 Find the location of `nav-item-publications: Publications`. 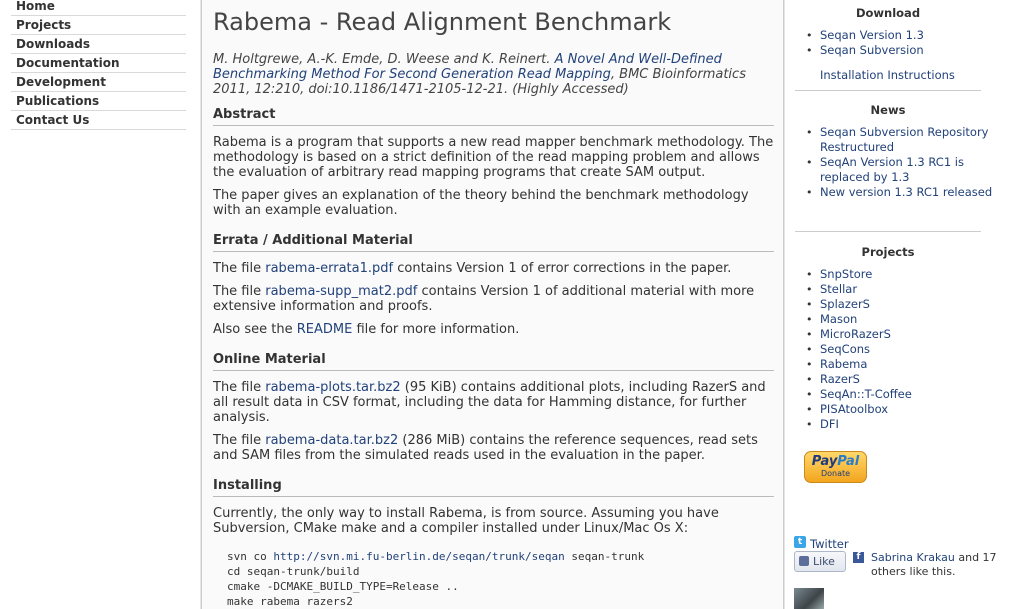

nav-item-publications: Publications is located at coordinates (98, 101).